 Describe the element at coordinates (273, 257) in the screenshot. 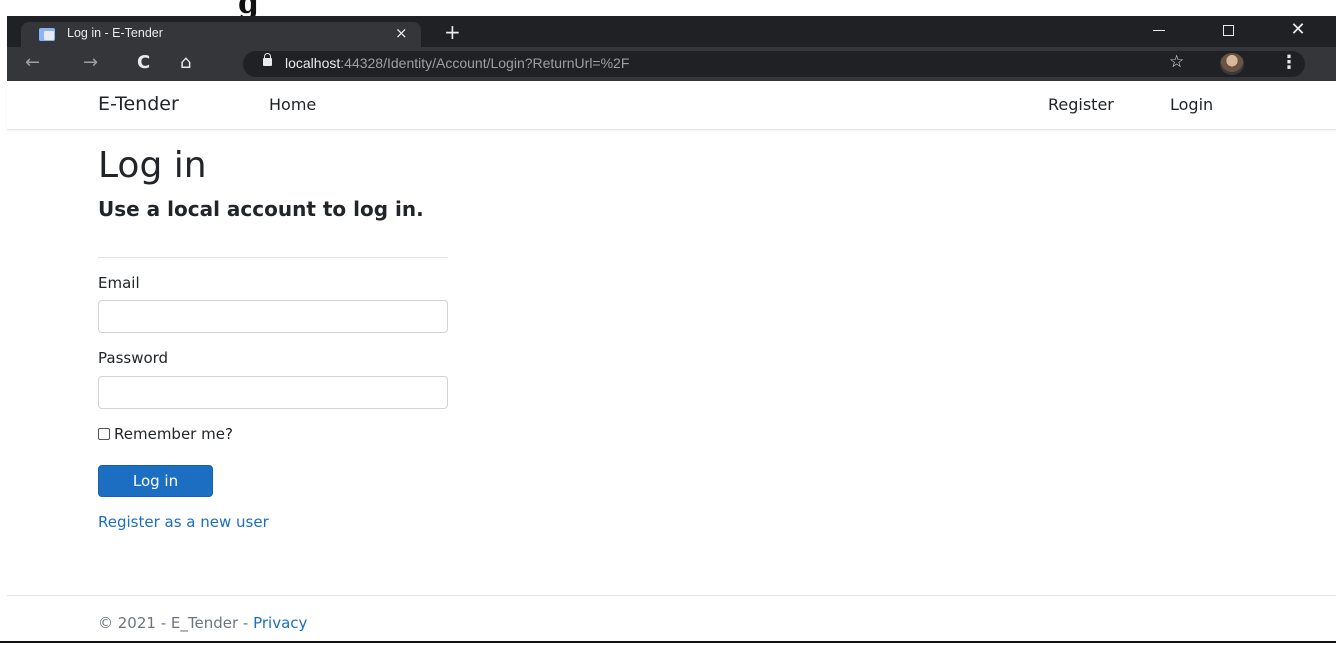

I see `divider` at that location.